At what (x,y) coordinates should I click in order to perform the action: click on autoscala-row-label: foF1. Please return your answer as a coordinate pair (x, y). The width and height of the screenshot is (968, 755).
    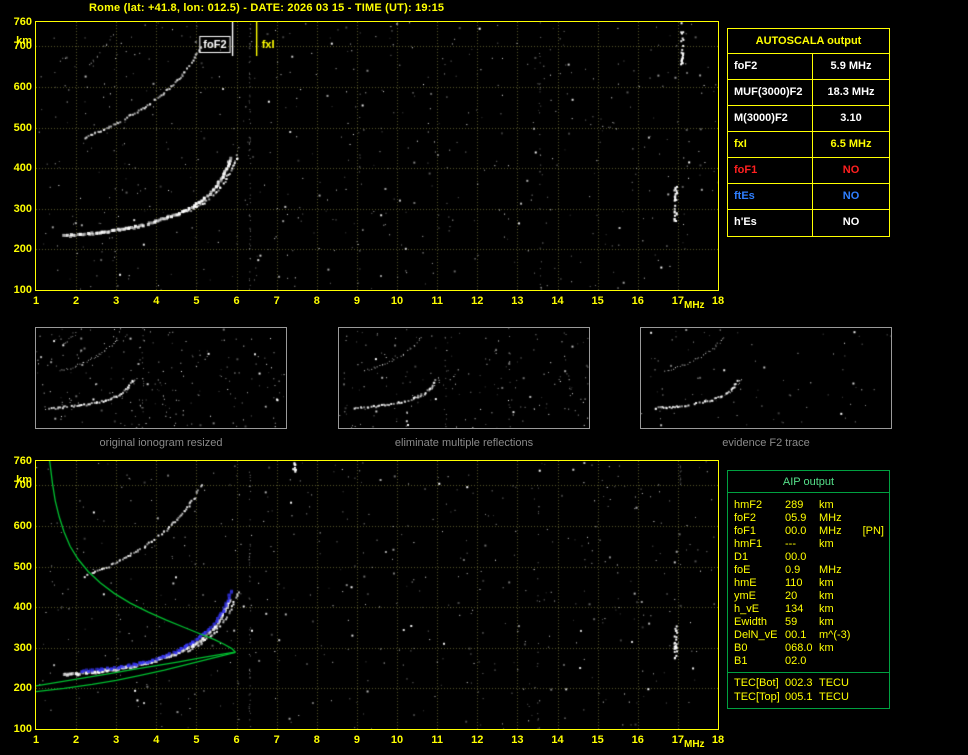
    Looking at the image, I should click on (770, 170).